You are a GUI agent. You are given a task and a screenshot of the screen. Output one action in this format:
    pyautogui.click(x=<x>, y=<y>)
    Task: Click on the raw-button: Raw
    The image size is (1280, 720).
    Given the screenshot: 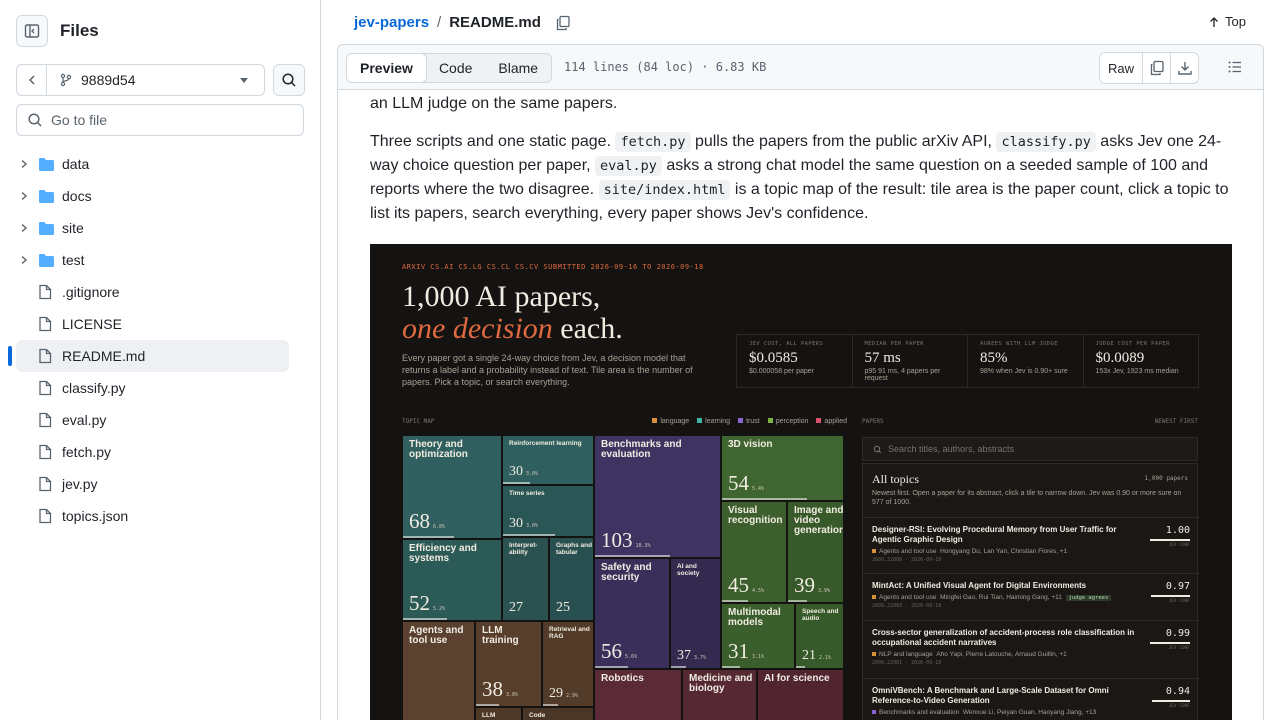 What is the action you would take?
    pyautogui.click(x=1121, y=68)
    